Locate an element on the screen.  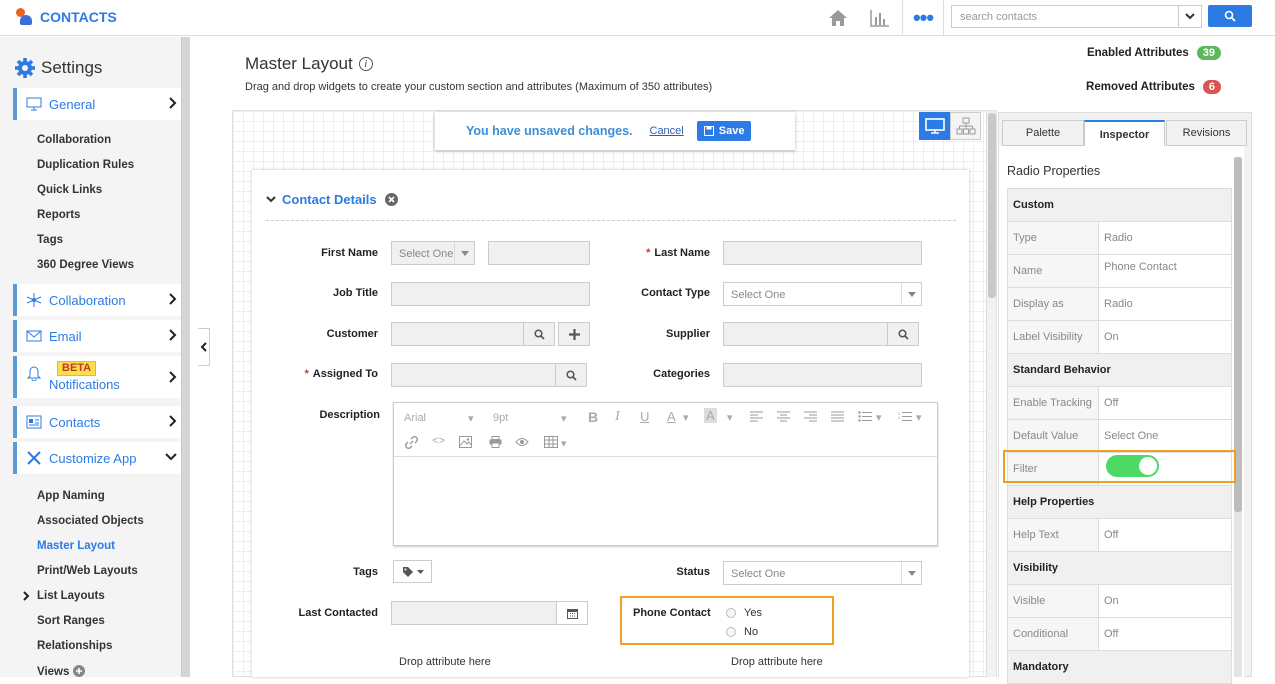
sidebar-item-tags: Tags is located at coordinates (50, 240).